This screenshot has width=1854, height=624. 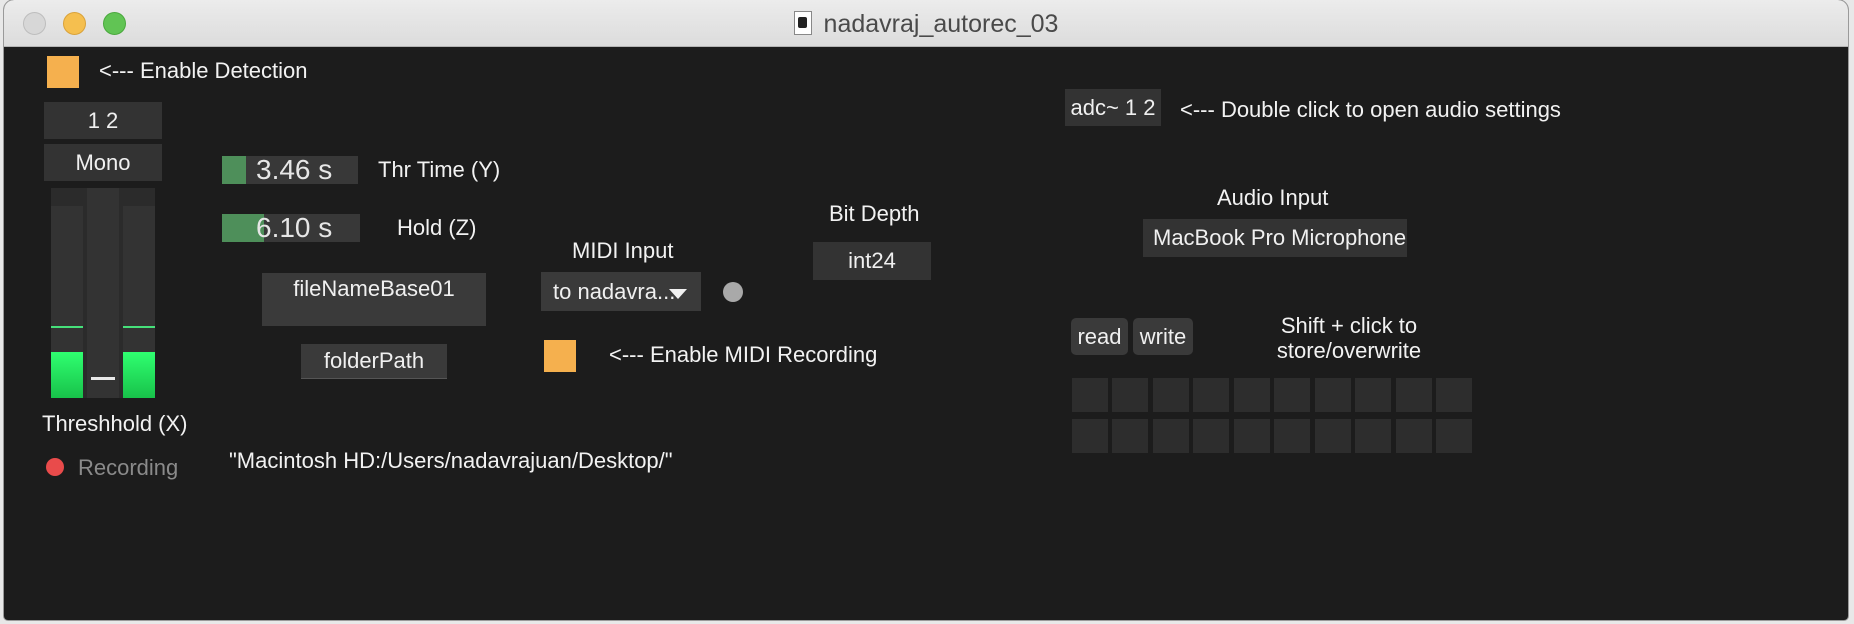 I want to click on read-button: read, so click(x=1099, y=336).